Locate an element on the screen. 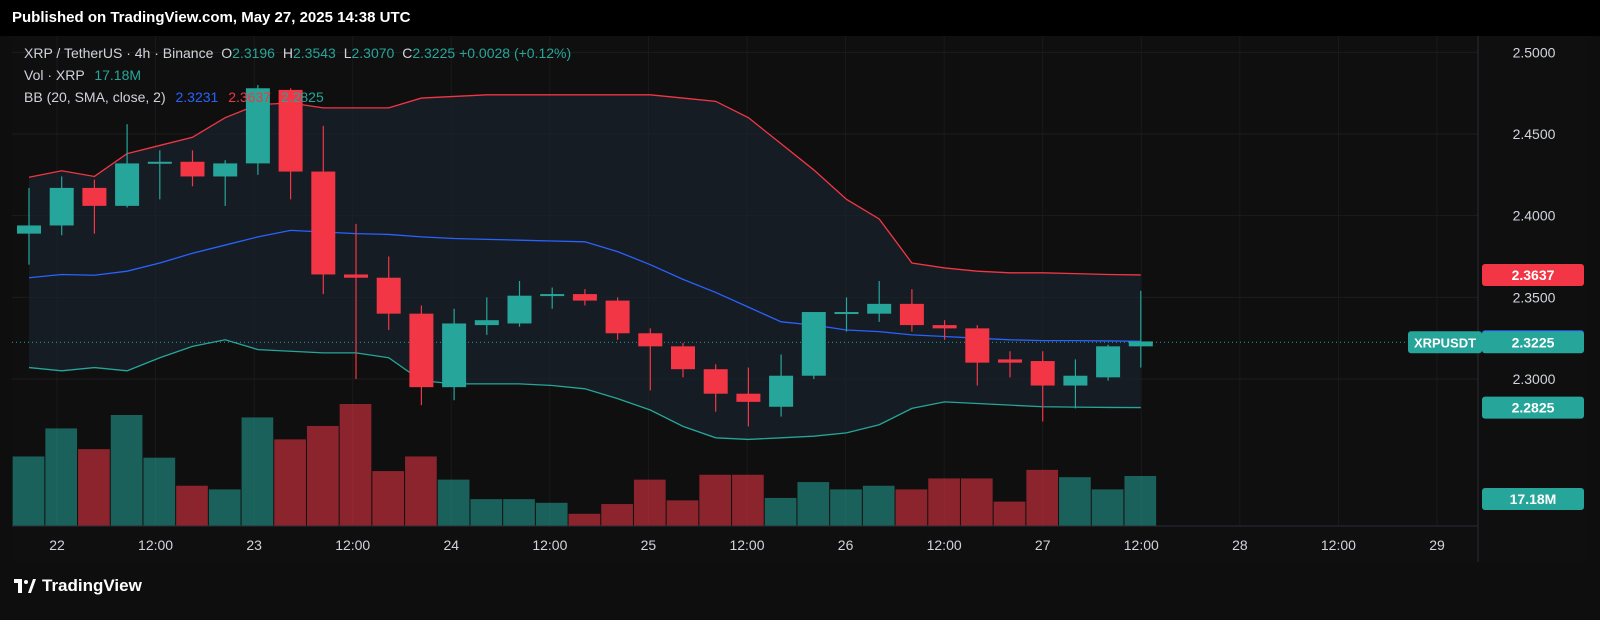 The height and width of the screenshot is (620, 1600). time-tick-label: 26 is located at coordinates (846, 545).